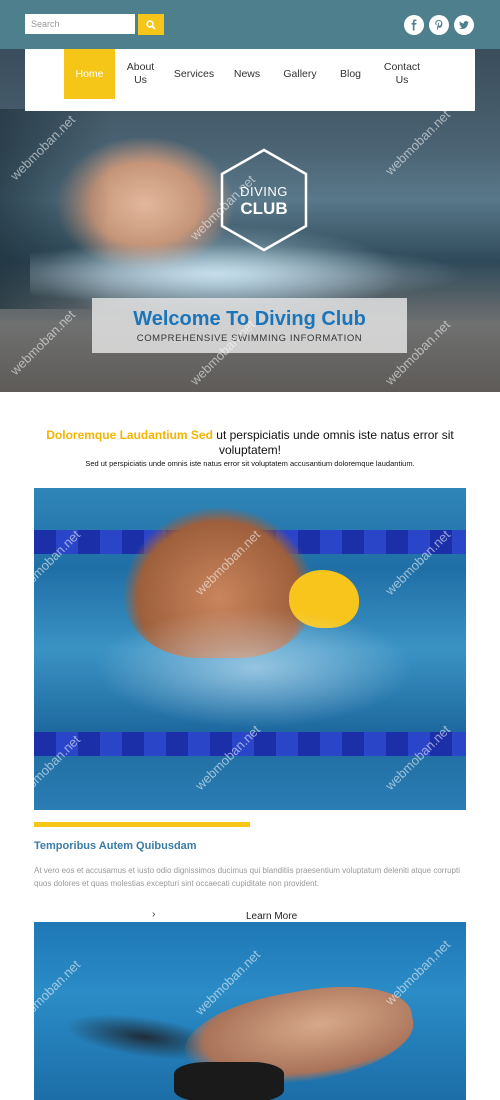 The width and height of the screenshot is (500, 1100). Describe the element at coordinates (80, 24) in the screenshot. I see `search-input` at that location.